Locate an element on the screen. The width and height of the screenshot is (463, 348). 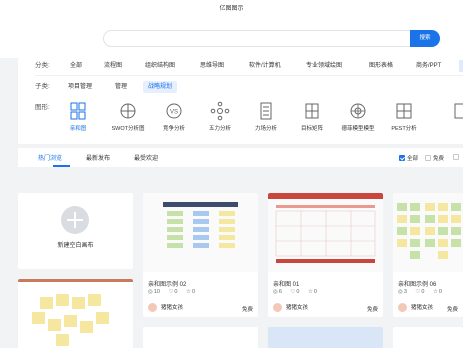
sticky-notes-thumbnail is located at coordinates (429, 231).